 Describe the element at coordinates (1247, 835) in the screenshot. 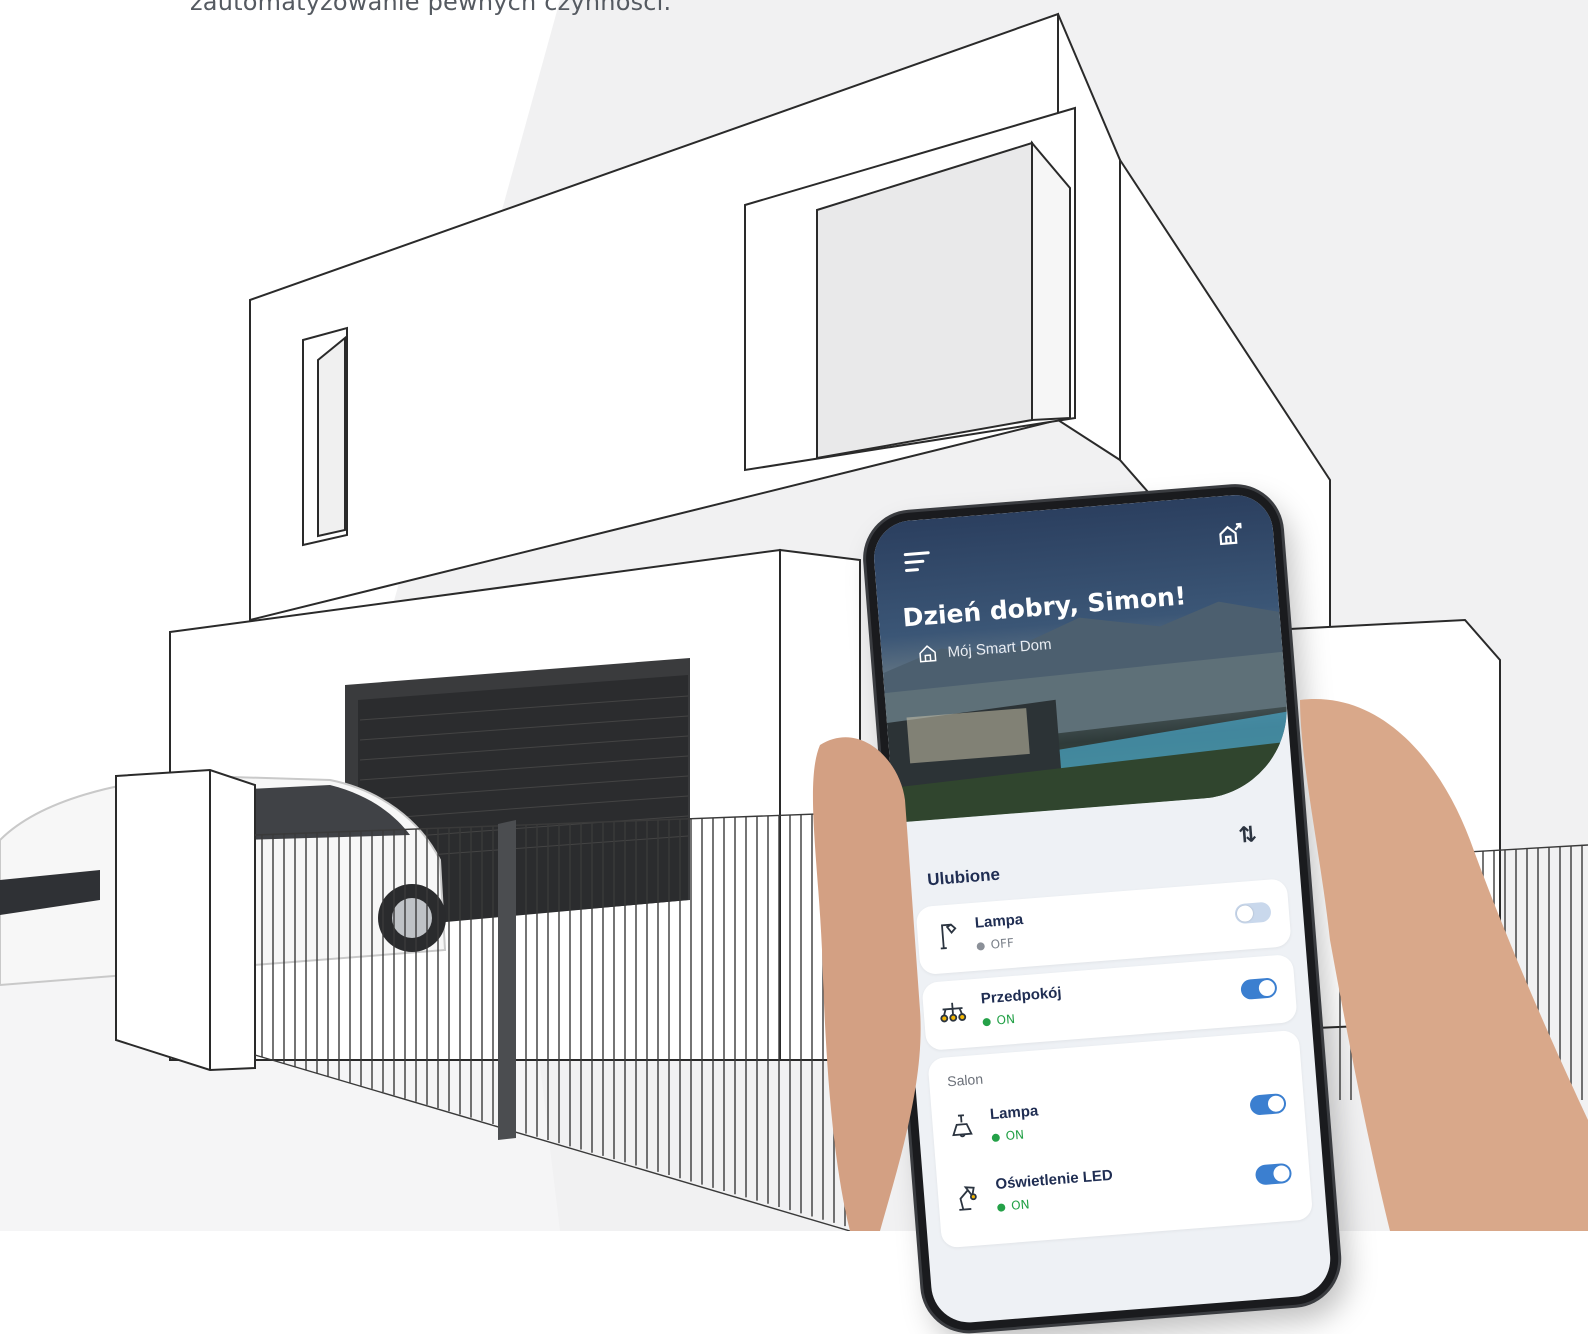

I see `sort-icon: ⇅` at that location.